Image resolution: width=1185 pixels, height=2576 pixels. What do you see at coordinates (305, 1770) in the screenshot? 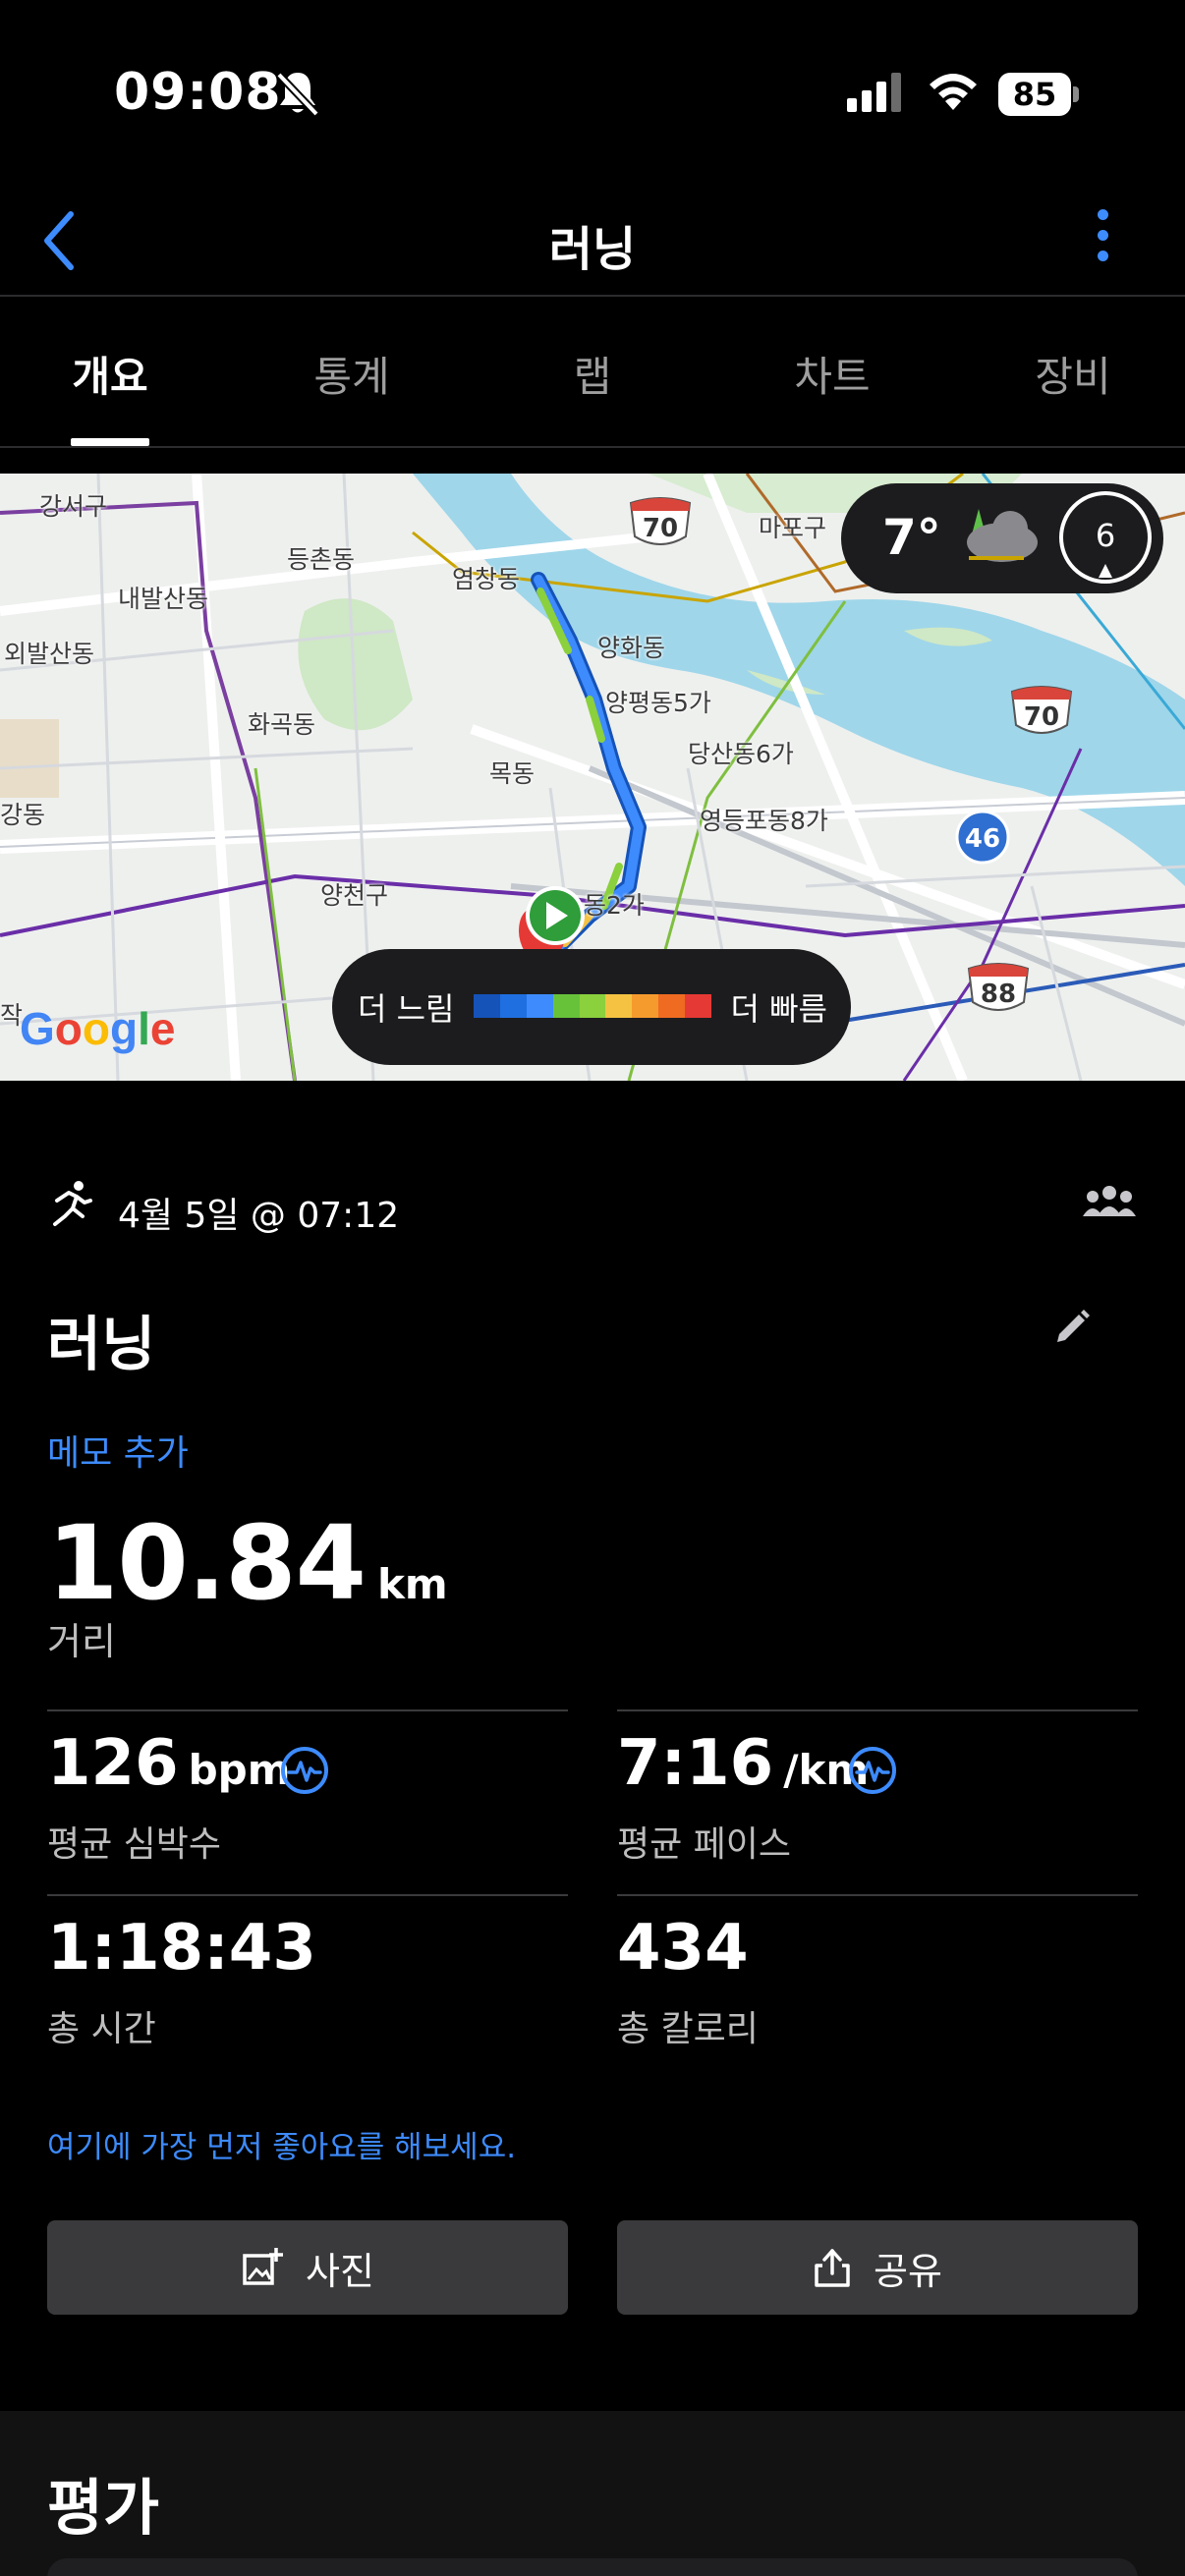
I see `heart-rate-pulse-icon` at bounding box center [305, 1770].